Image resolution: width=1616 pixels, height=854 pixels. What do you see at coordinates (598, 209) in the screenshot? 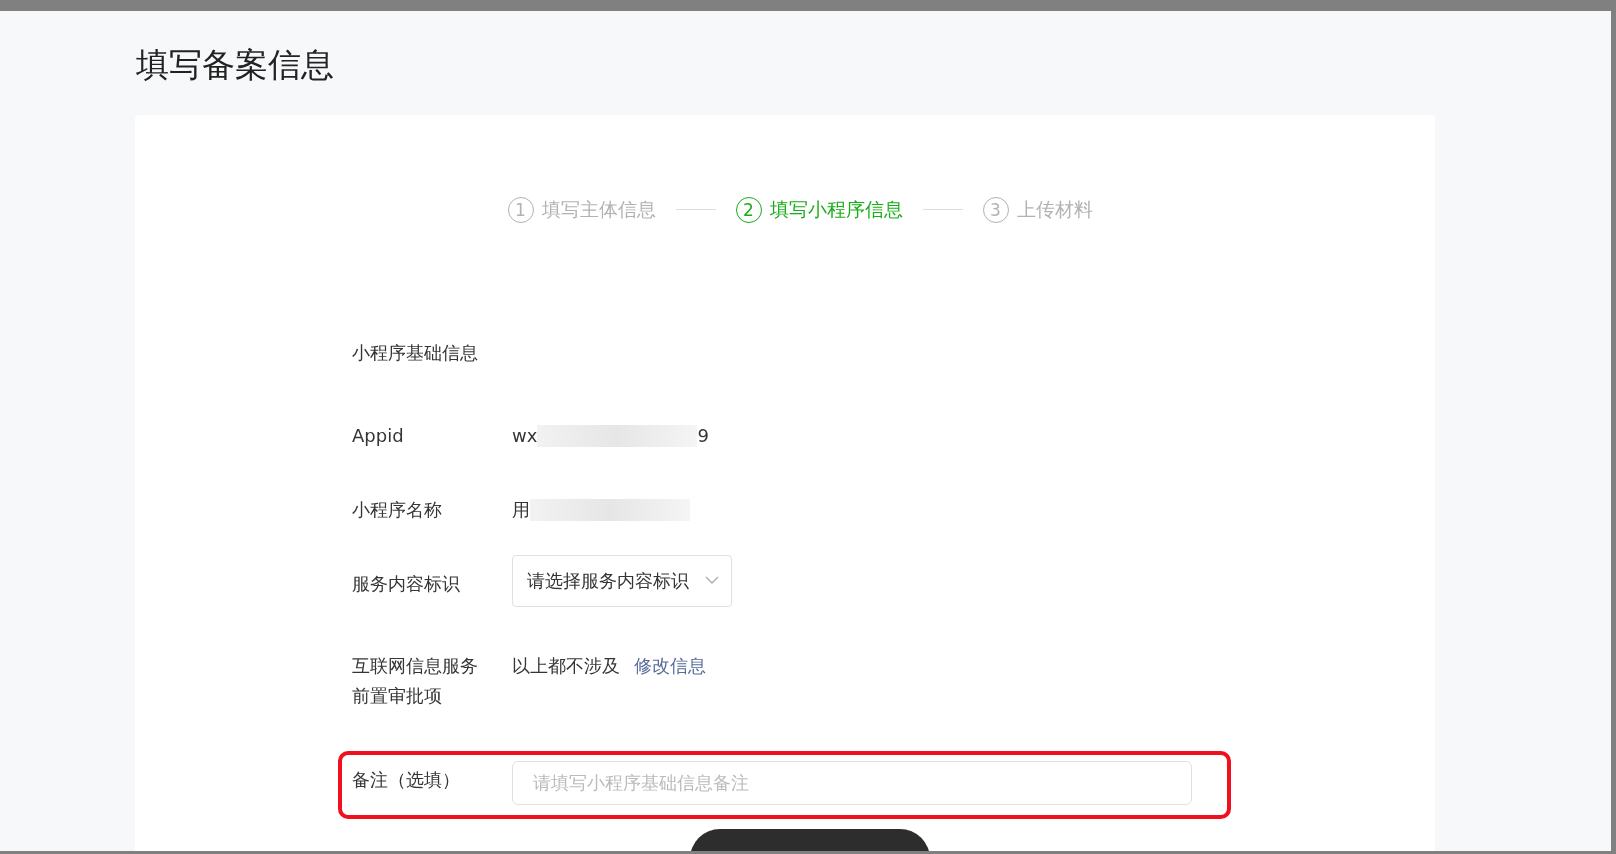
I see `step-label: 填写主体信息` at bounding box center [598, 209].